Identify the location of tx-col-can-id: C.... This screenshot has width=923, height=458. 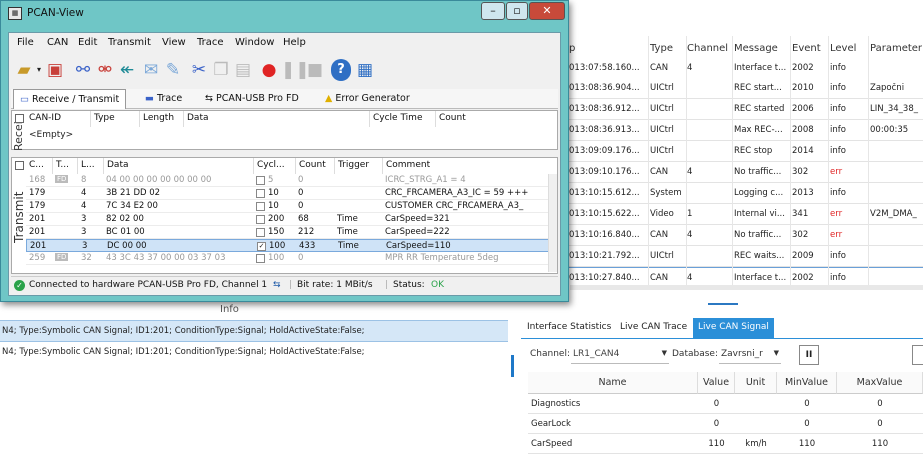
(39, 166).